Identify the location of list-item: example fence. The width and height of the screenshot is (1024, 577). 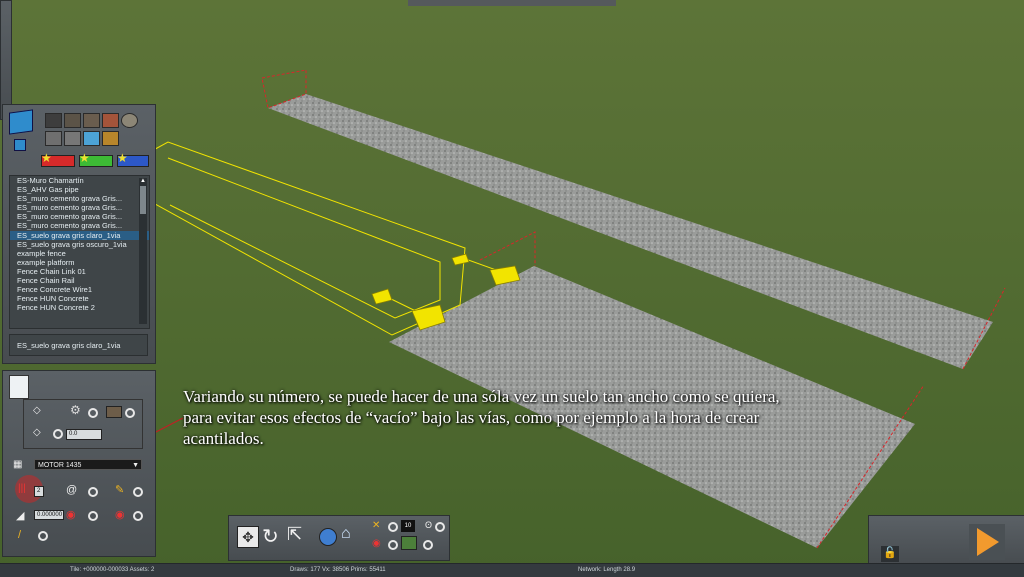
(79, 253).